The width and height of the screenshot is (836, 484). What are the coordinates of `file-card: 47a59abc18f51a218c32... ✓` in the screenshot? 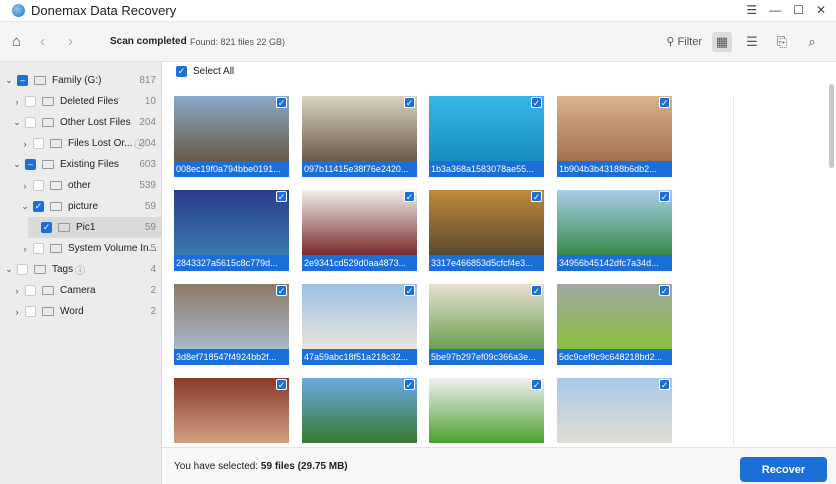 It's located at (359, 325).